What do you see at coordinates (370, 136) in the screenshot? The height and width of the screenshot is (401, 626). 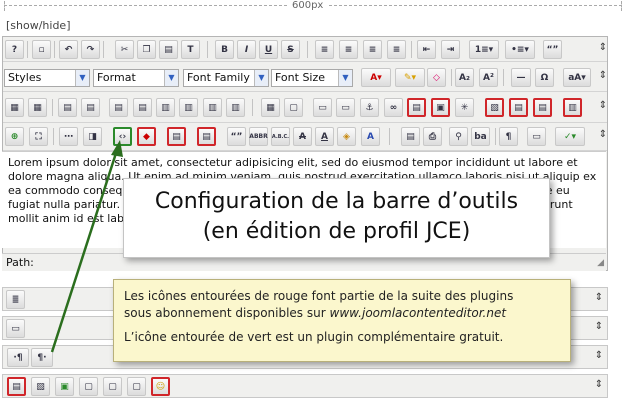 I see `style-props-icon: A` at bounding box center [370, 136].